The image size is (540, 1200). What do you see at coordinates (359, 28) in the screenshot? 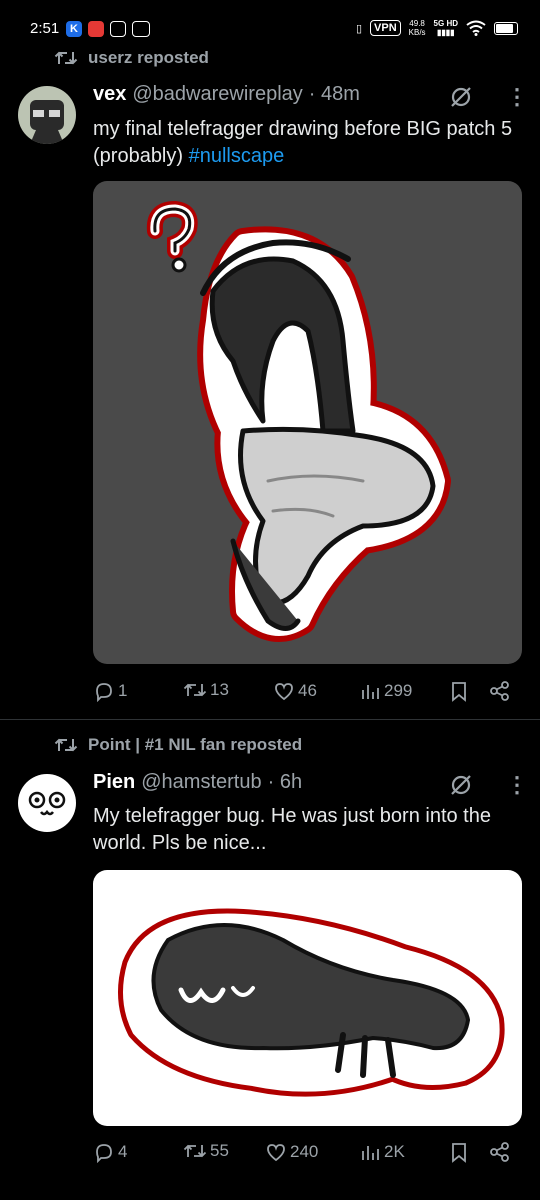
I see `vibrate-icon: ▯` at bounding box center [359, 28].